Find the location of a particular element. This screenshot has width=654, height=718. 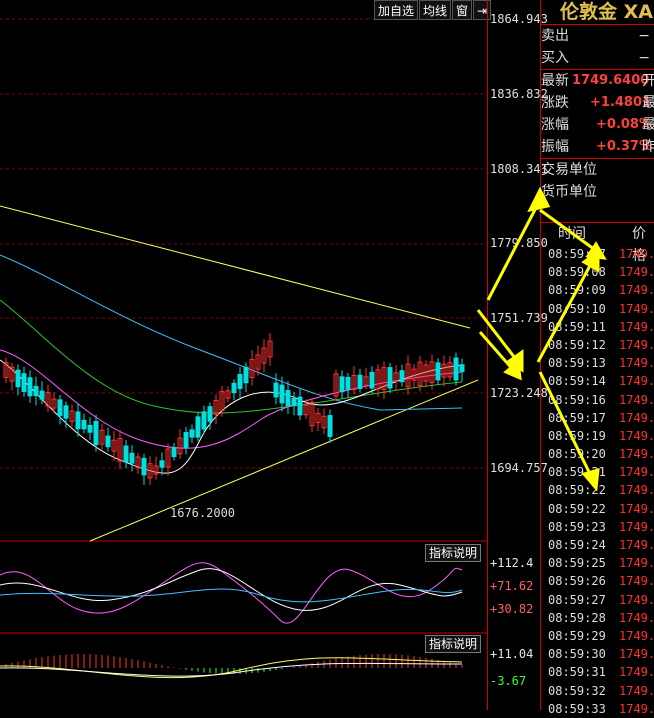

tick-row: 08:59:171749.6 is located at coordinates (601, 417).